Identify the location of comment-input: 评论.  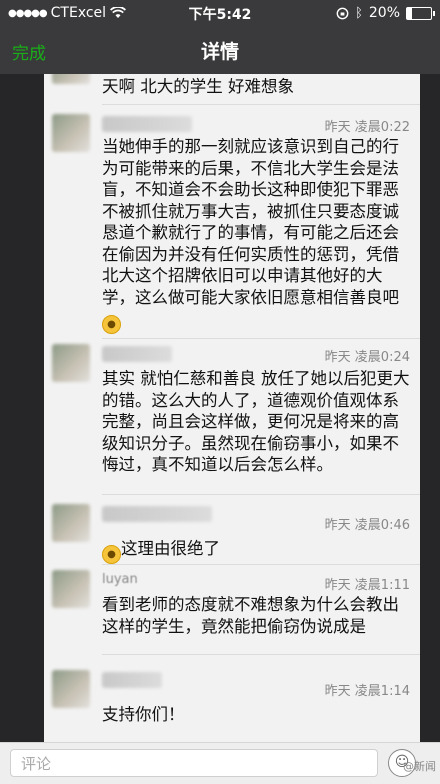
(194, 763).